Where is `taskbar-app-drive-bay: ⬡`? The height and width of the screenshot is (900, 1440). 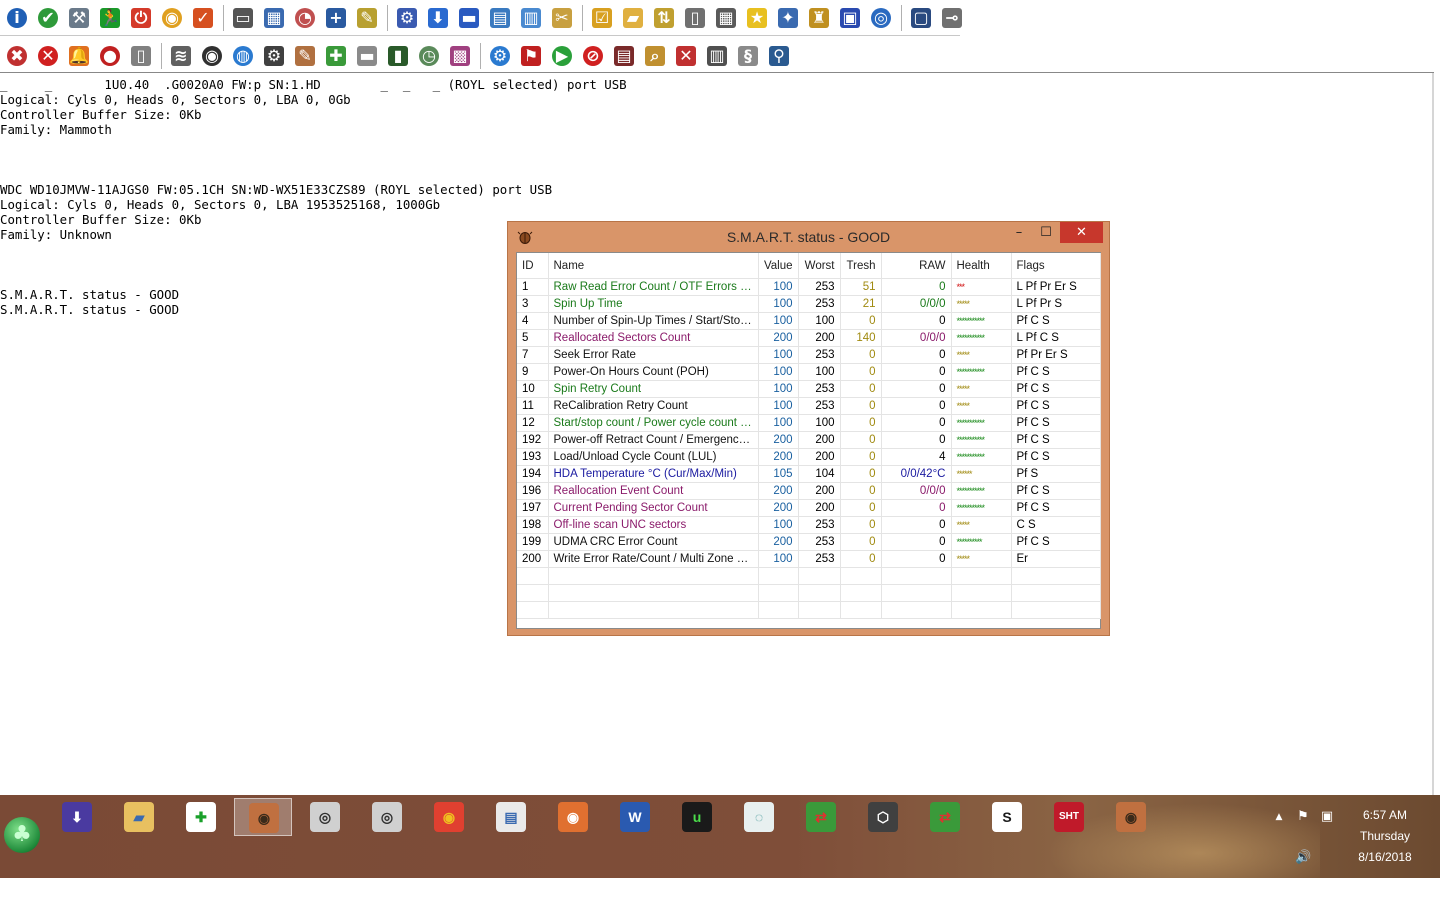 taskbar-app-drive-bay: ⬡ is located at coordinates (883, 817).